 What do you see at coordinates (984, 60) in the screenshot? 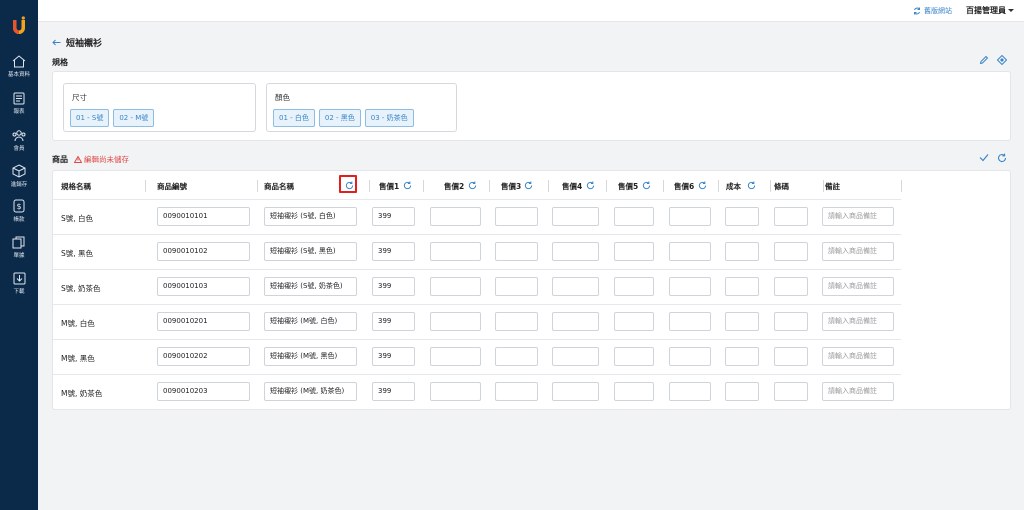
I see `edit-pencil-icon` at bounding box center [984, 60].